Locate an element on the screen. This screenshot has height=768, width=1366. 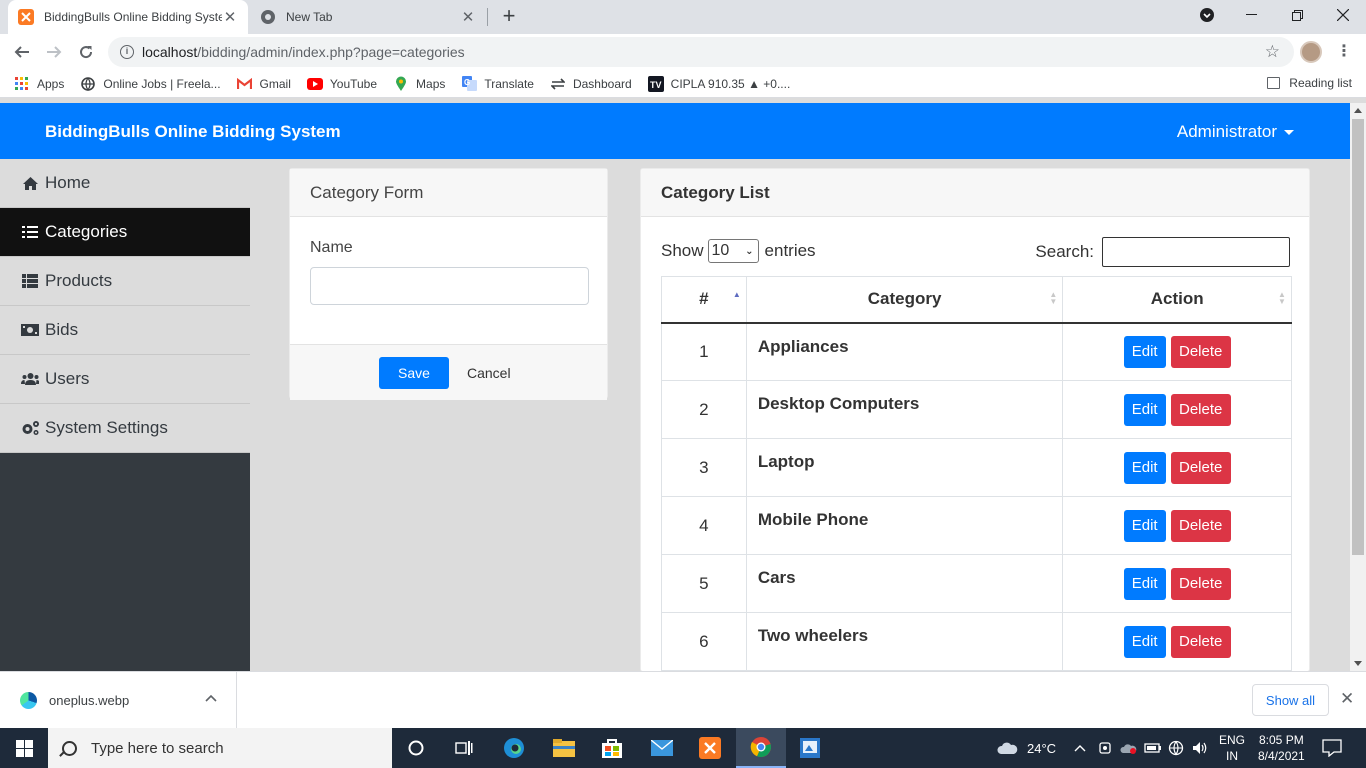
reading-list-button: Reading list is located at coordinates (1309, 83).